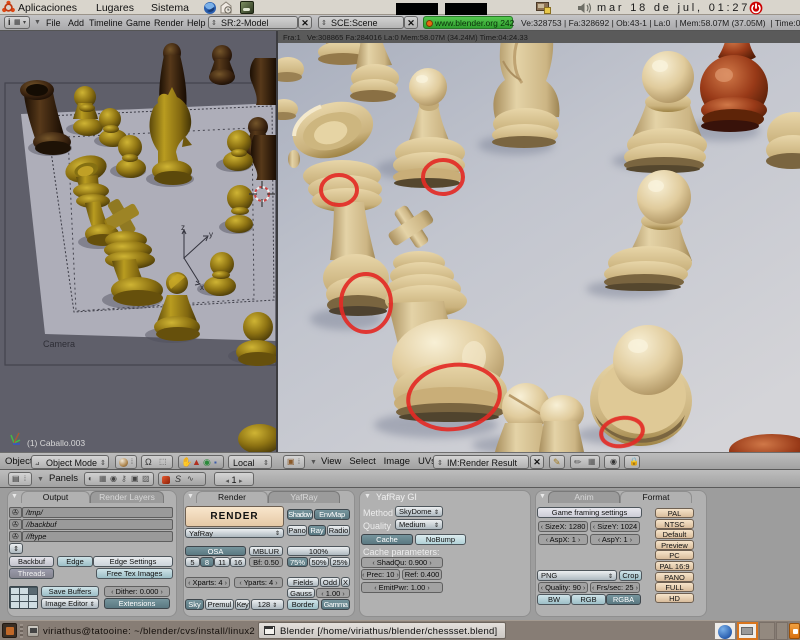 This screenshot has height=640, width=800. What do you see at coordinates (56, 443) in the screenshot?
I see `svg-text: (1) Caballo.003` at bounding box center [56, 443].